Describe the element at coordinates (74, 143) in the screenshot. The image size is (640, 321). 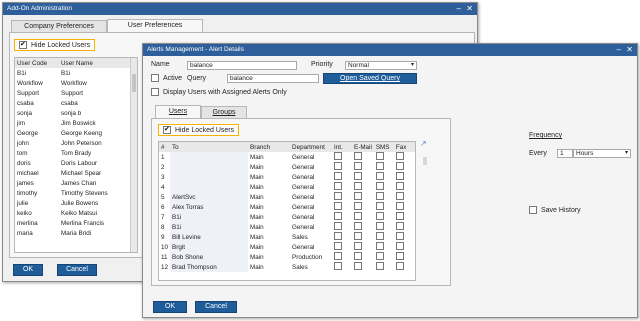
I see `table-row: john John Peterson` at that location.